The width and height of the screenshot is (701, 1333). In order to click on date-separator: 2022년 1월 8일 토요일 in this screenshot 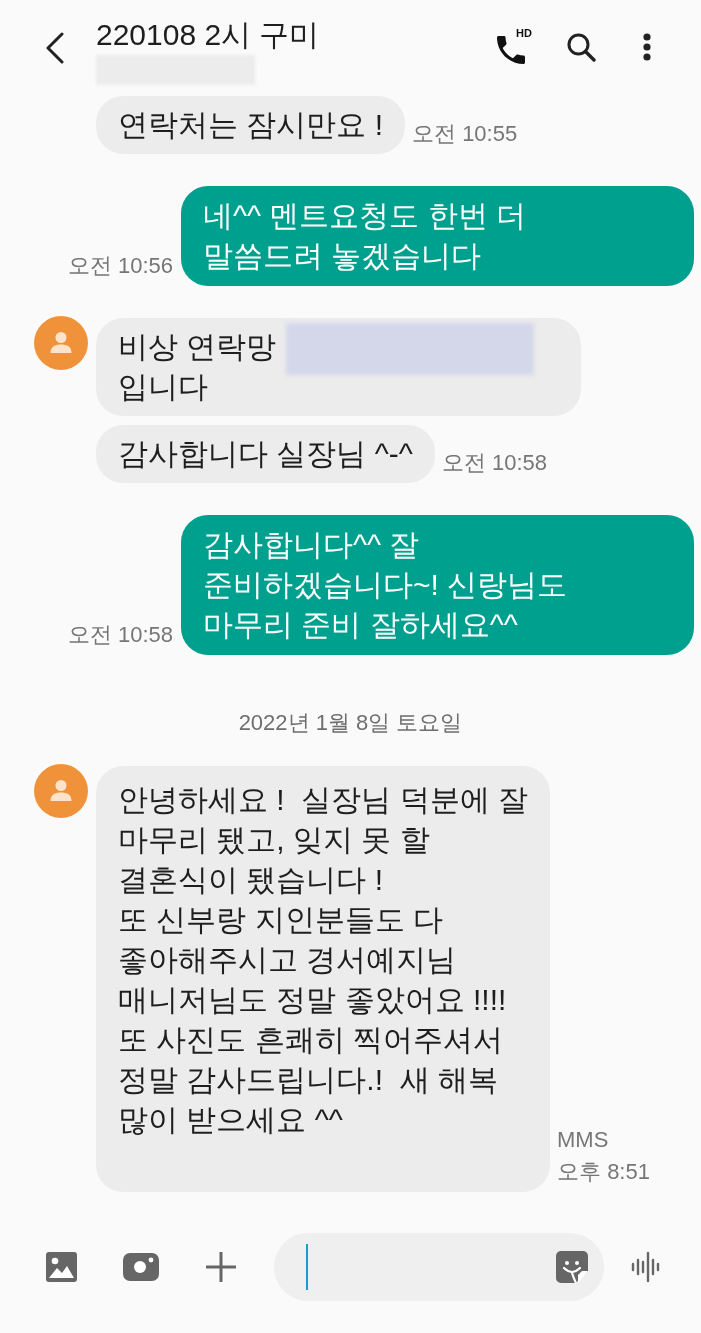, I will do `click(350, 723)`.